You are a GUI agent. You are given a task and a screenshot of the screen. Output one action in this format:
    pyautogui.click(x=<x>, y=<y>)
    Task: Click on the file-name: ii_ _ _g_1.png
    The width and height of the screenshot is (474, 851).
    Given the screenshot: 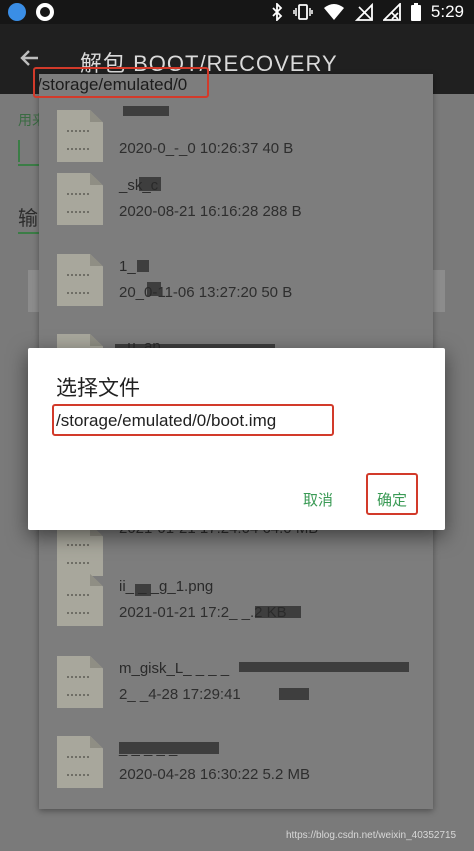 What is the action you would take?
    pyautogui.click(x=166, y=586)
    